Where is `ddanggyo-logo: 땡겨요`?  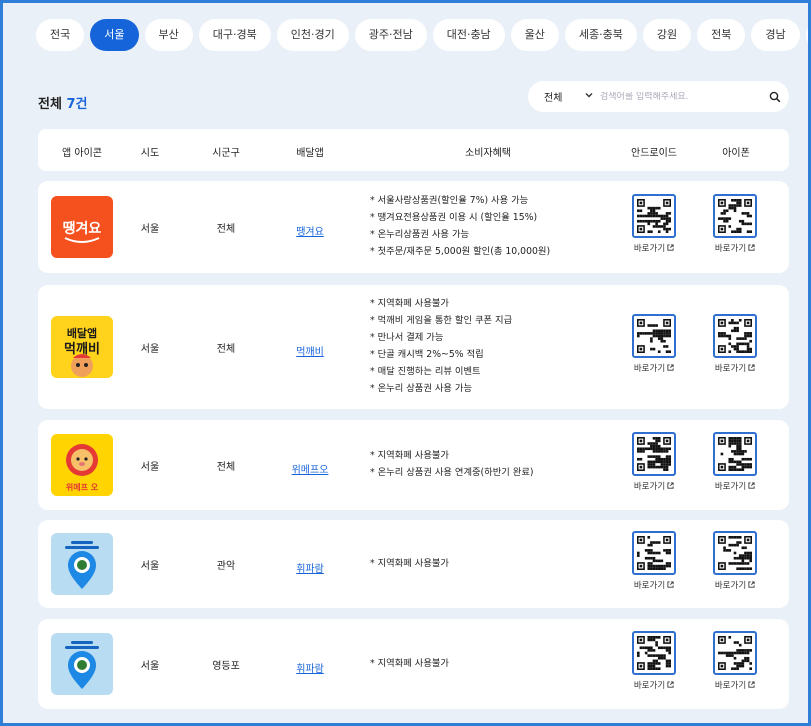 ddanggyo-logo: 땡겨요 is located at coordinates (82, 227).